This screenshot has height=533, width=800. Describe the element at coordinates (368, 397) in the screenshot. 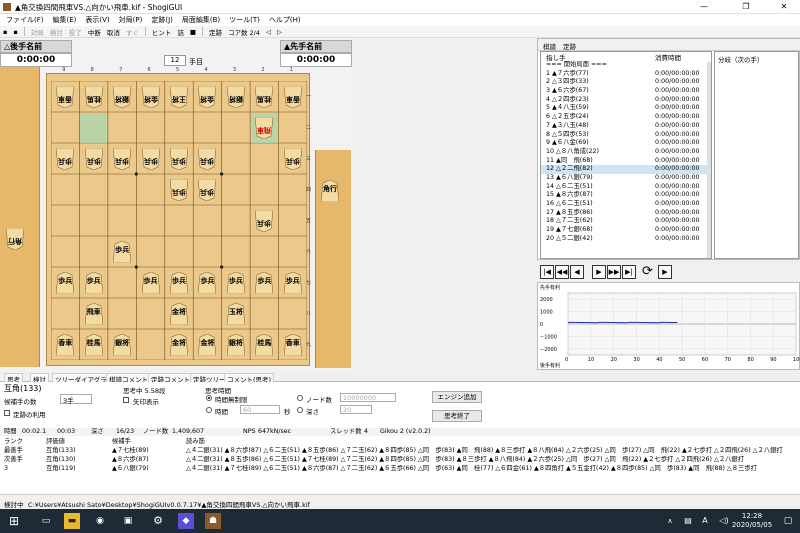

I see `nodes-input: 10000000` at that location.